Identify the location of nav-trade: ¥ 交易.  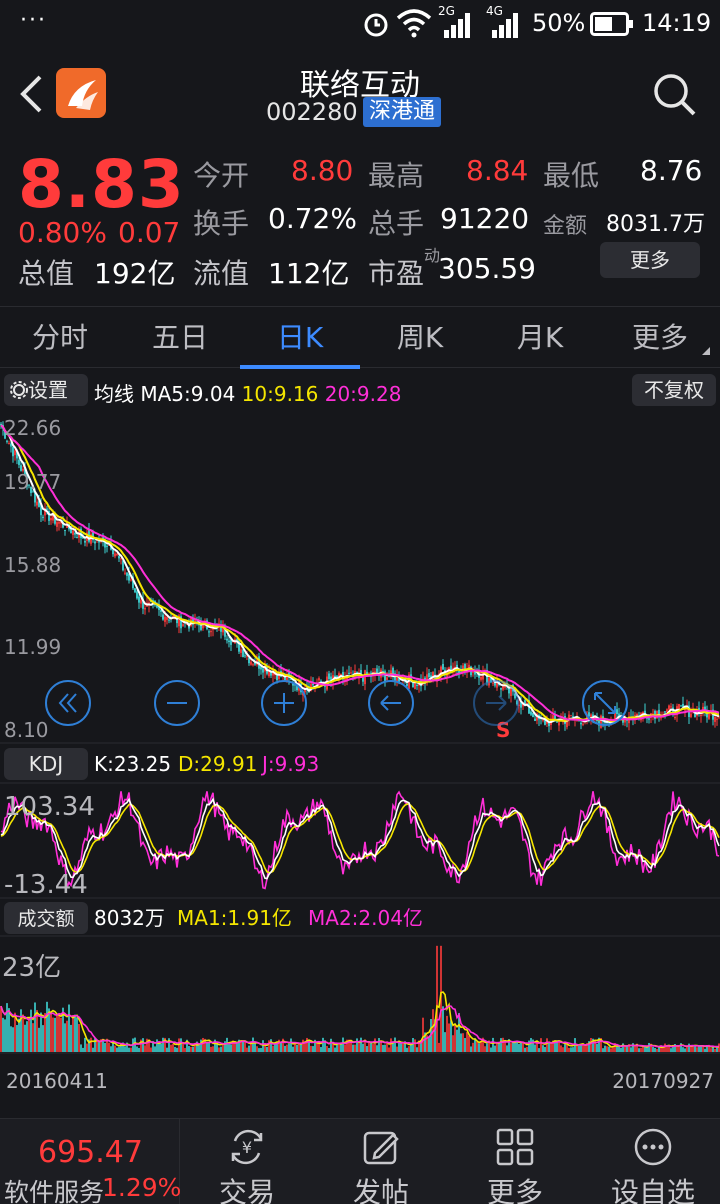
(247, 1161).